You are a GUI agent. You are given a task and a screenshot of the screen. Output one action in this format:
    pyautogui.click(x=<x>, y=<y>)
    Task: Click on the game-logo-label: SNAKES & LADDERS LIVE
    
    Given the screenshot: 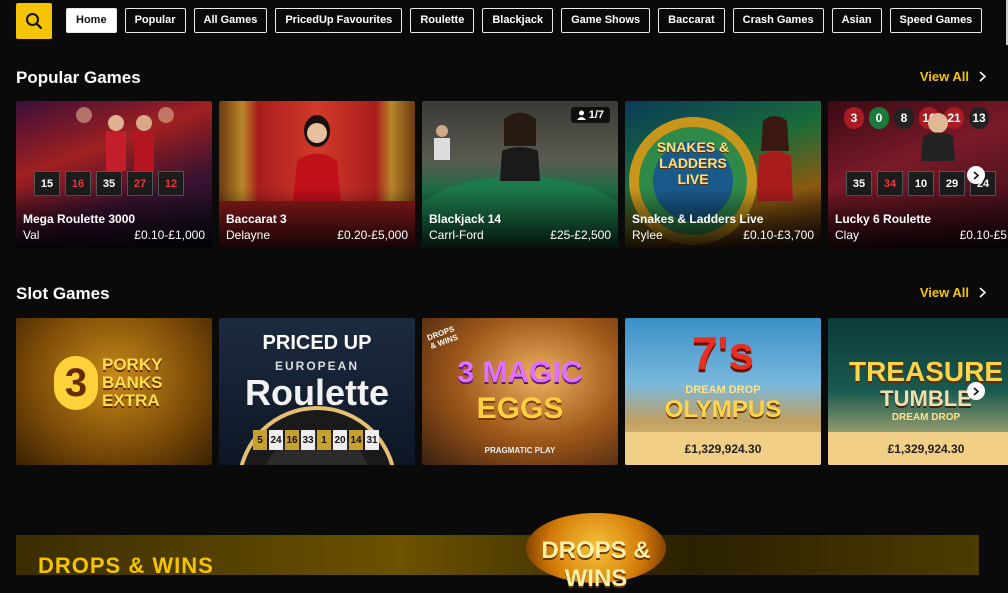 What is the action you would take?
    pyautogui.click(x=693, y=163)
    